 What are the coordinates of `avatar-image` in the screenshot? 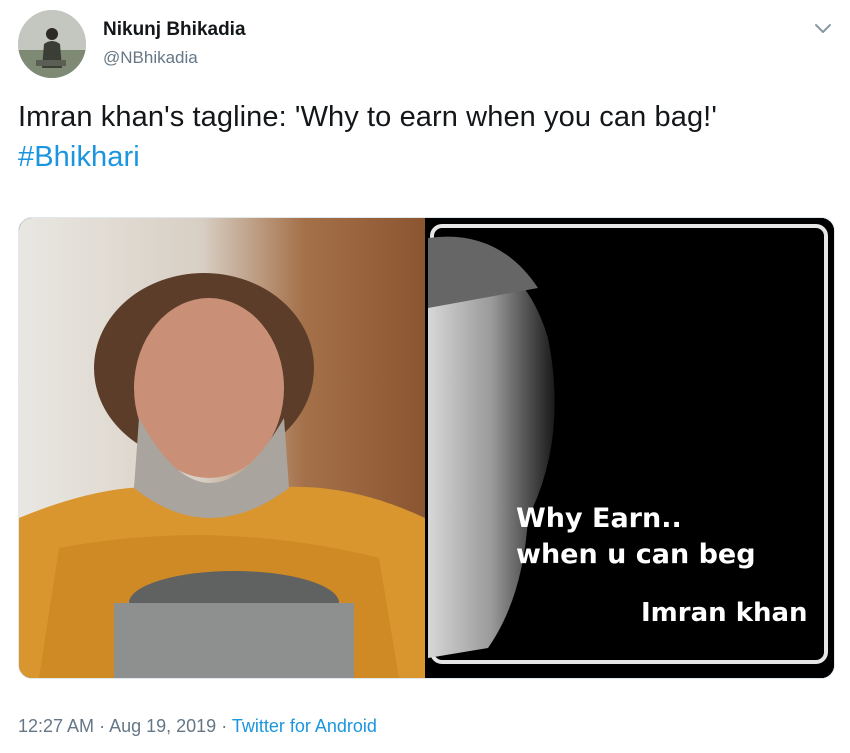 It's located at (52, 44).